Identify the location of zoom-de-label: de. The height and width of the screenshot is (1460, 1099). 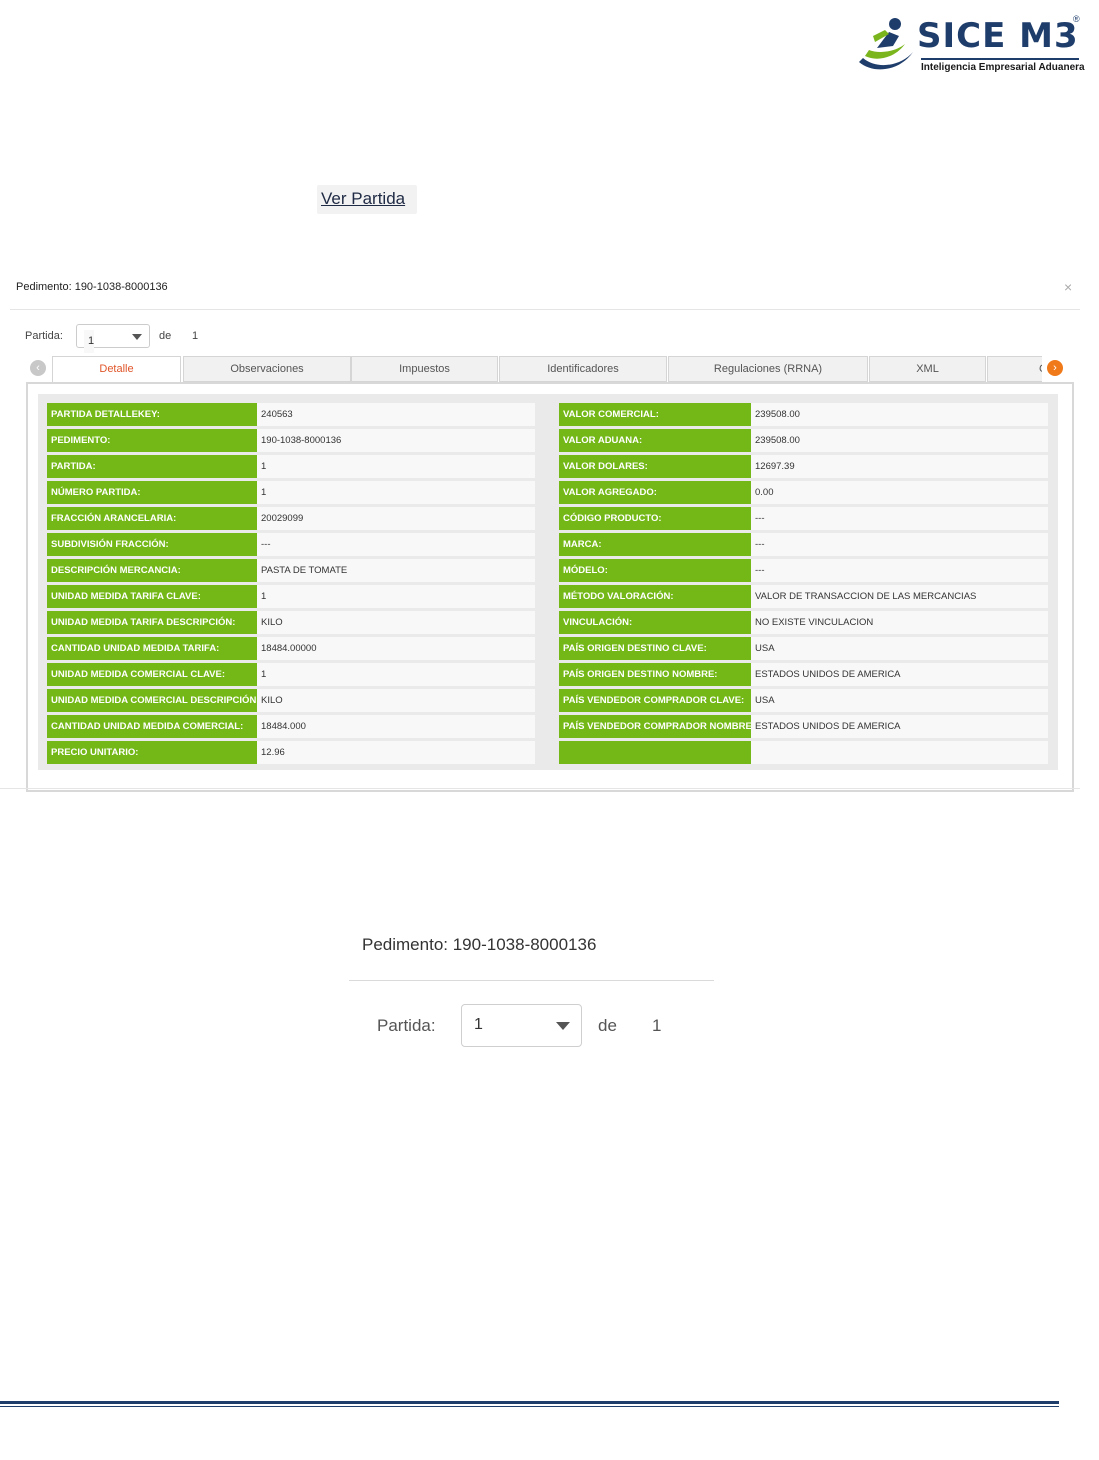
(607, 1025).